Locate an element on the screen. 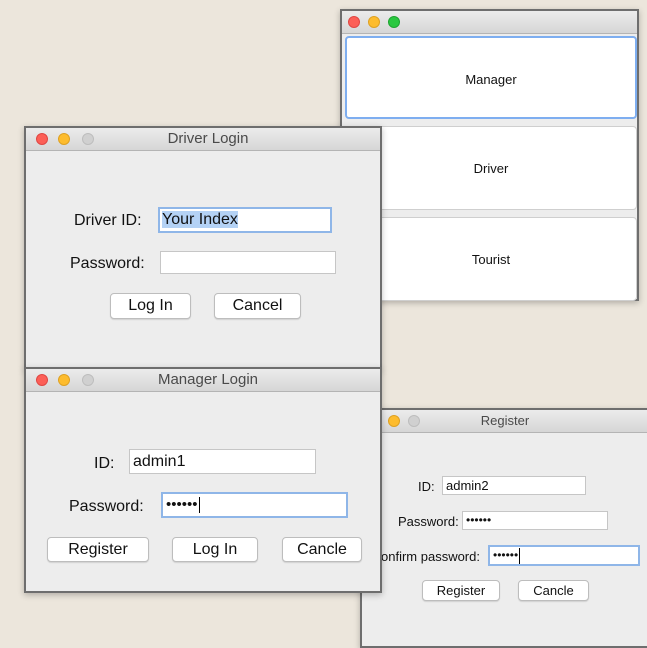 Image resolution: width=647 pixels, height=648 pixels. role-window-titlebar is located at coordinates (489, 22).